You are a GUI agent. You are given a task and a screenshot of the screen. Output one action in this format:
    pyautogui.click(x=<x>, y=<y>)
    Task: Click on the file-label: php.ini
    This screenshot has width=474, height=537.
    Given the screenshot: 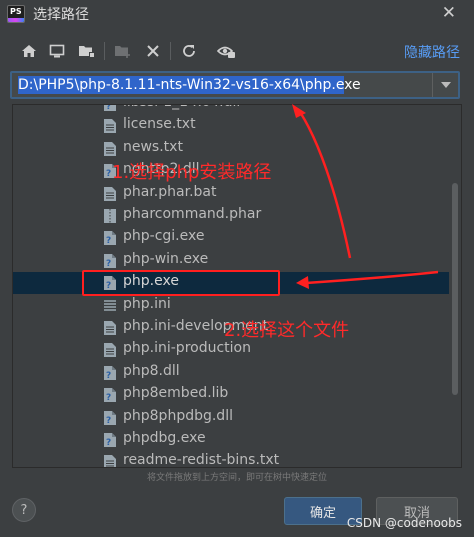 What is the action you would take?
    pyautogui.click(x=147, y=303)
    